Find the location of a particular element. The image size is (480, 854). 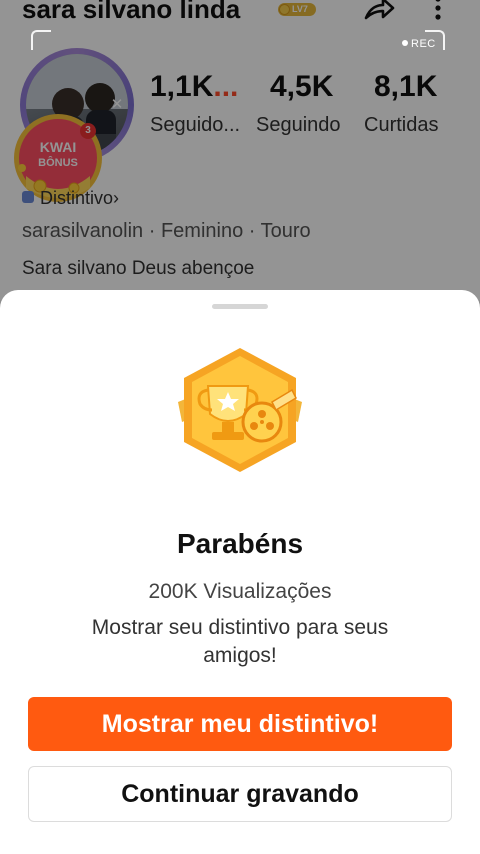

sheet-drag-handle is located at coordinates (240, 306).